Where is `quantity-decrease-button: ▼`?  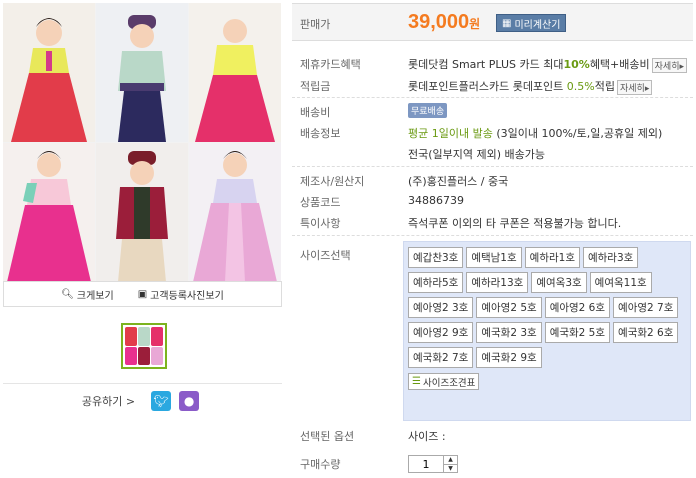
quantity-decrease-button: ▼ is located at coordinates (450, 469).